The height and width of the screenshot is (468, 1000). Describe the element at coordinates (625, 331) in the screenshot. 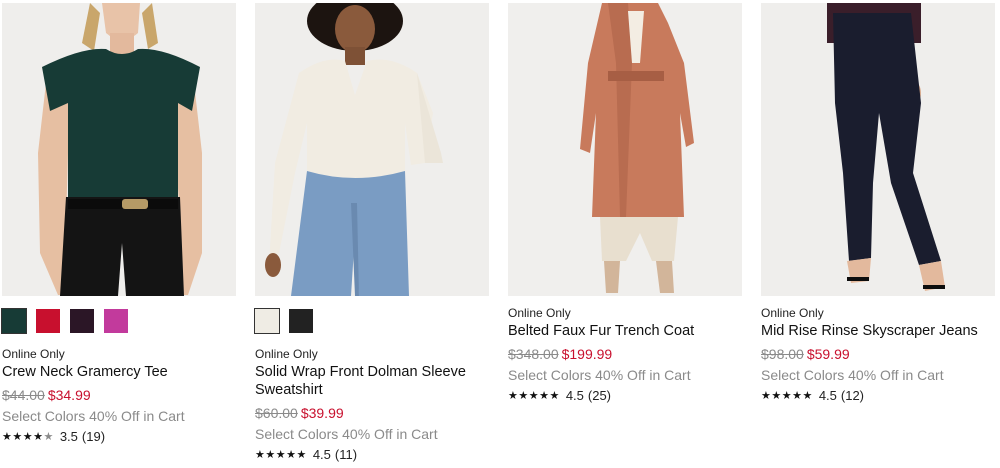

I see `product-name: Belted Faux Fur Trench Coat` at that location.